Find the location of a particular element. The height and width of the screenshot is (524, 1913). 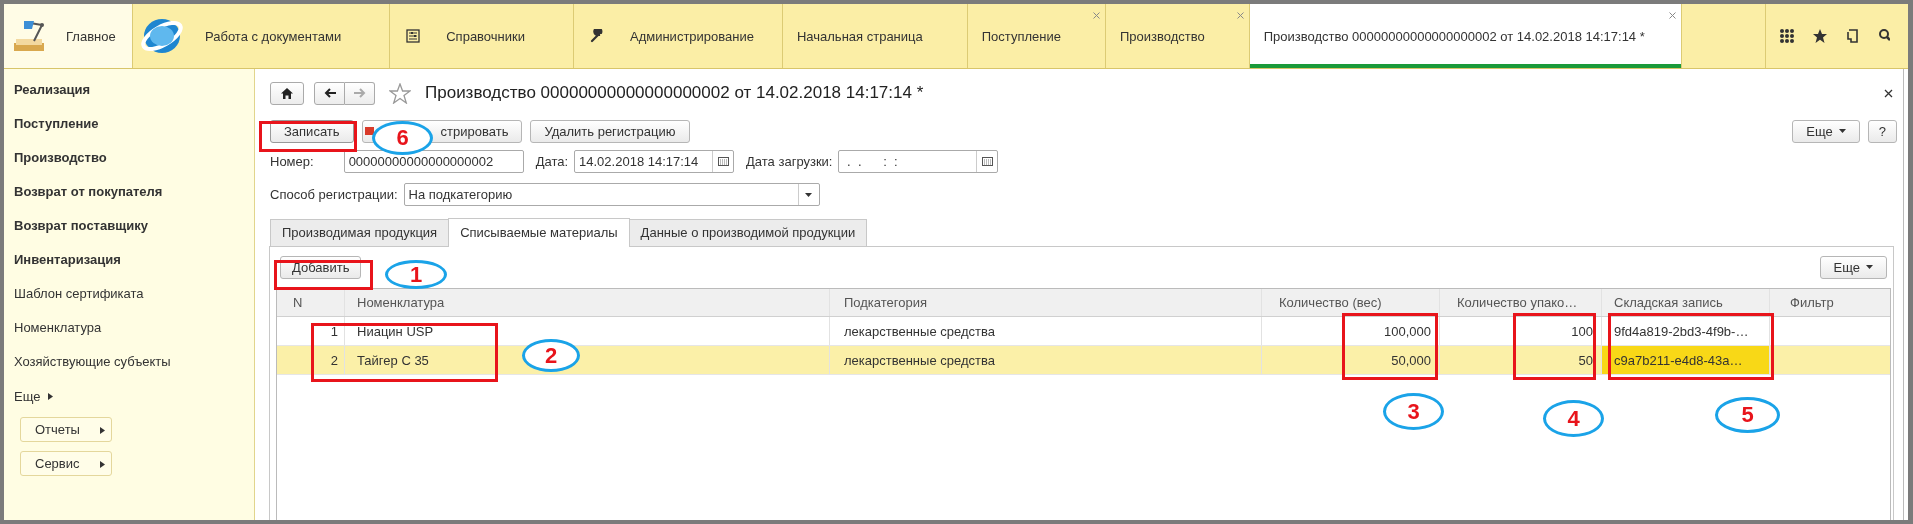

column-header: Номенклатура is located at coordinates (587, 302).